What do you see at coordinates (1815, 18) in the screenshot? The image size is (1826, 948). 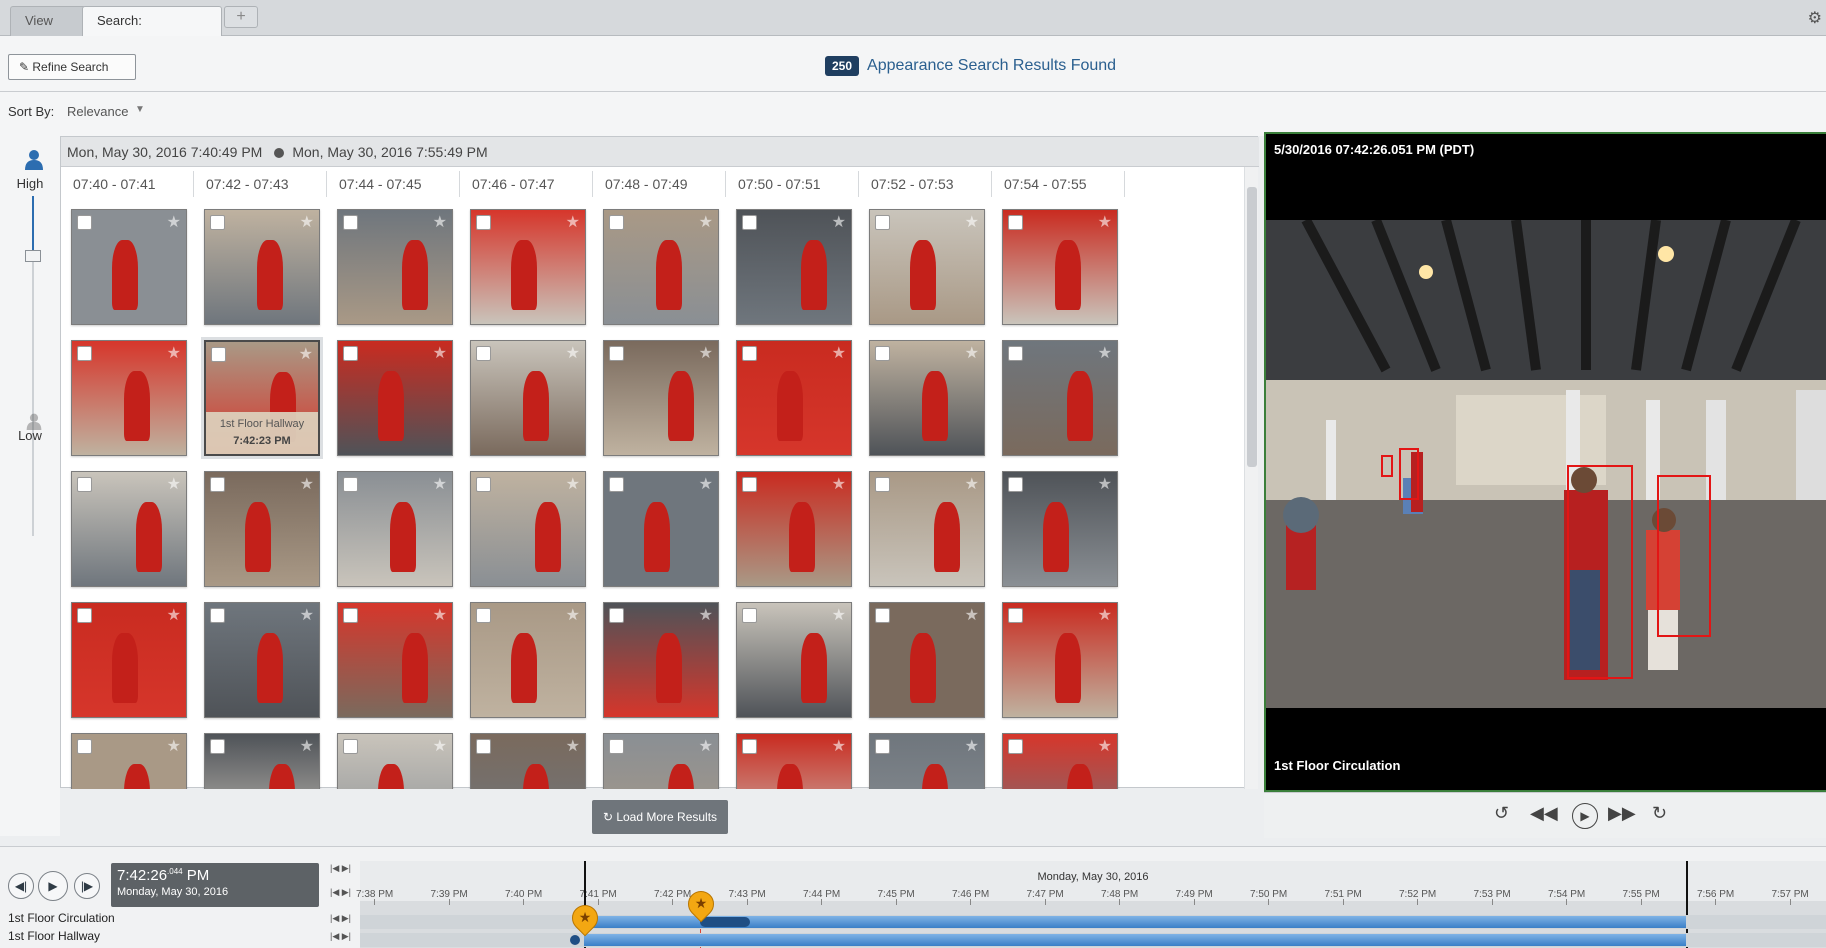 I see `gear-icon: ⚙` at bounding box center [1815, 18].